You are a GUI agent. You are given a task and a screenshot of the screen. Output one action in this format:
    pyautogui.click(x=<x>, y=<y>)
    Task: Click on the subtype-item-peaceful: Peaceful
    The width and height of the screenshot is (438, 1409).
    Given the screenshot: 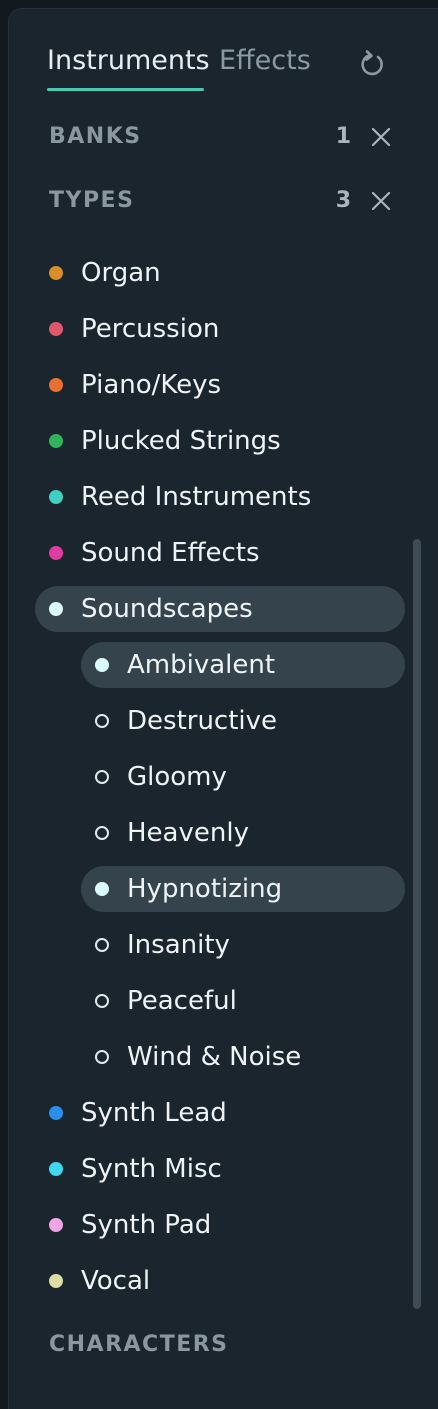 What is the action you would take?
    pyautogui.click(x=243, y=1001)
    